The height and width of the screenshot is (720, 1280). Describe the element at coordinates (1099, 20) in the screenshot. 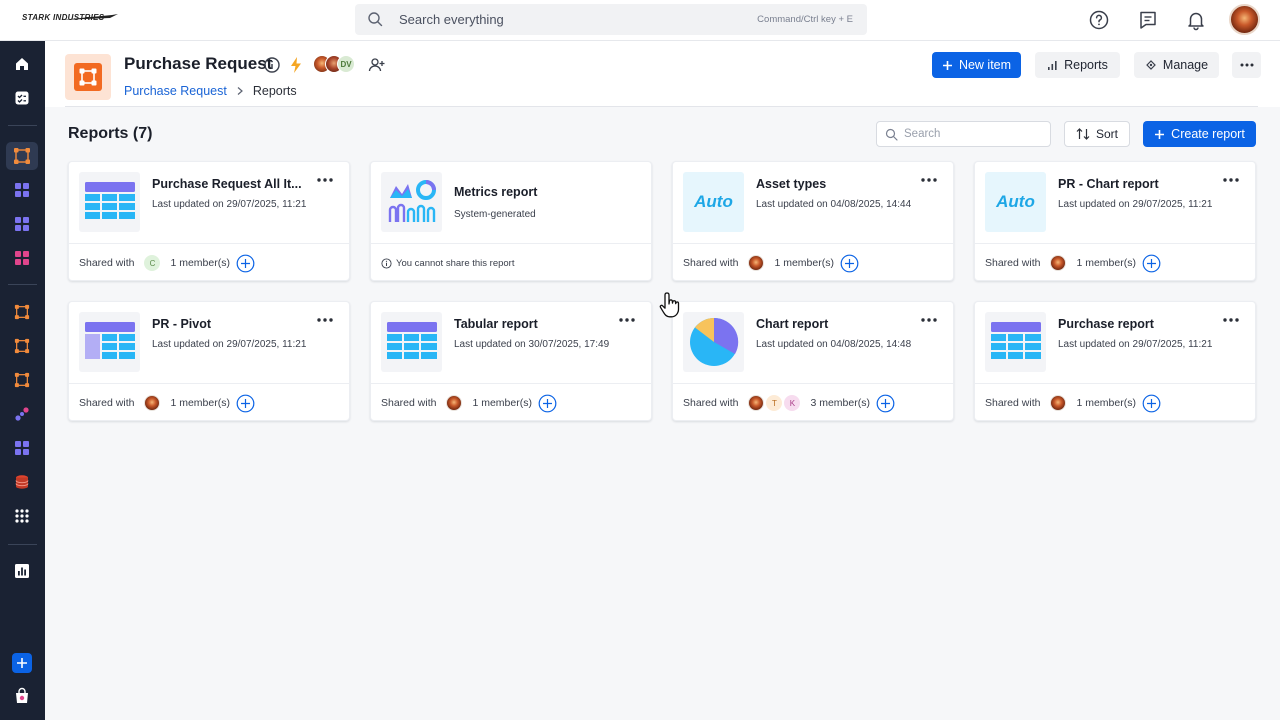

I see `help-icon` at that location.